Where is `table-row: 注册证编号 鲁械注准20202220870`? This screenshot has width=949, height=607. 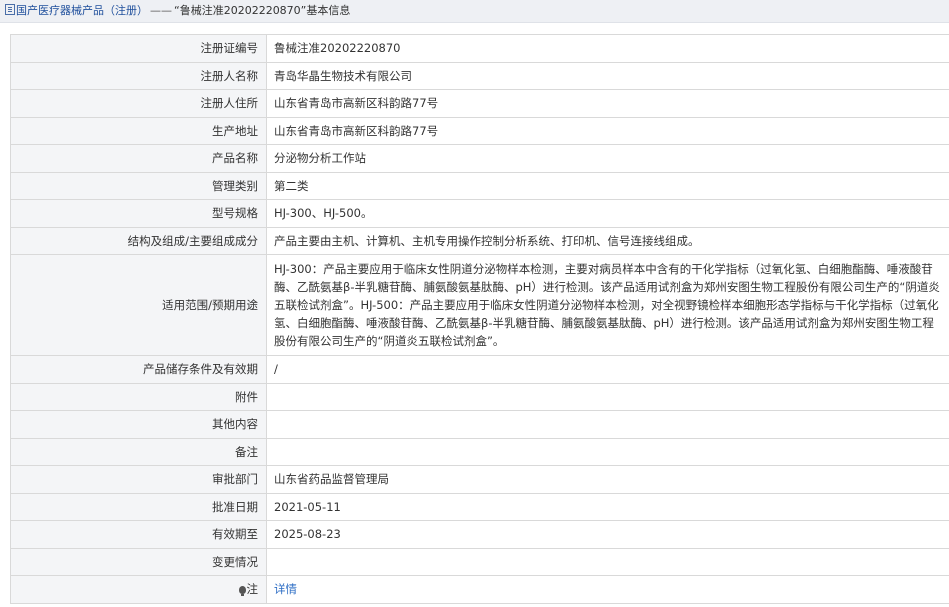 table-row: 注册证编号 鲁械注准20202220870 is located at coordinates (479, 48).